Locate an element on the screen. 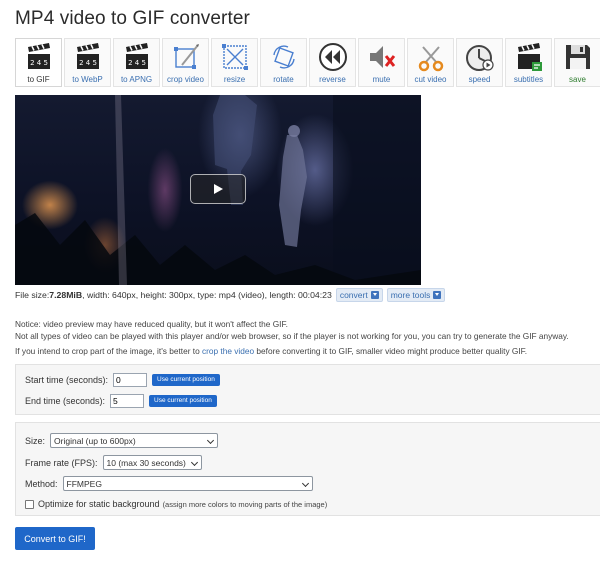 The image size is (600, 566). size-row: Size: Original (up to 600px) is located at coordinates (122, 440).